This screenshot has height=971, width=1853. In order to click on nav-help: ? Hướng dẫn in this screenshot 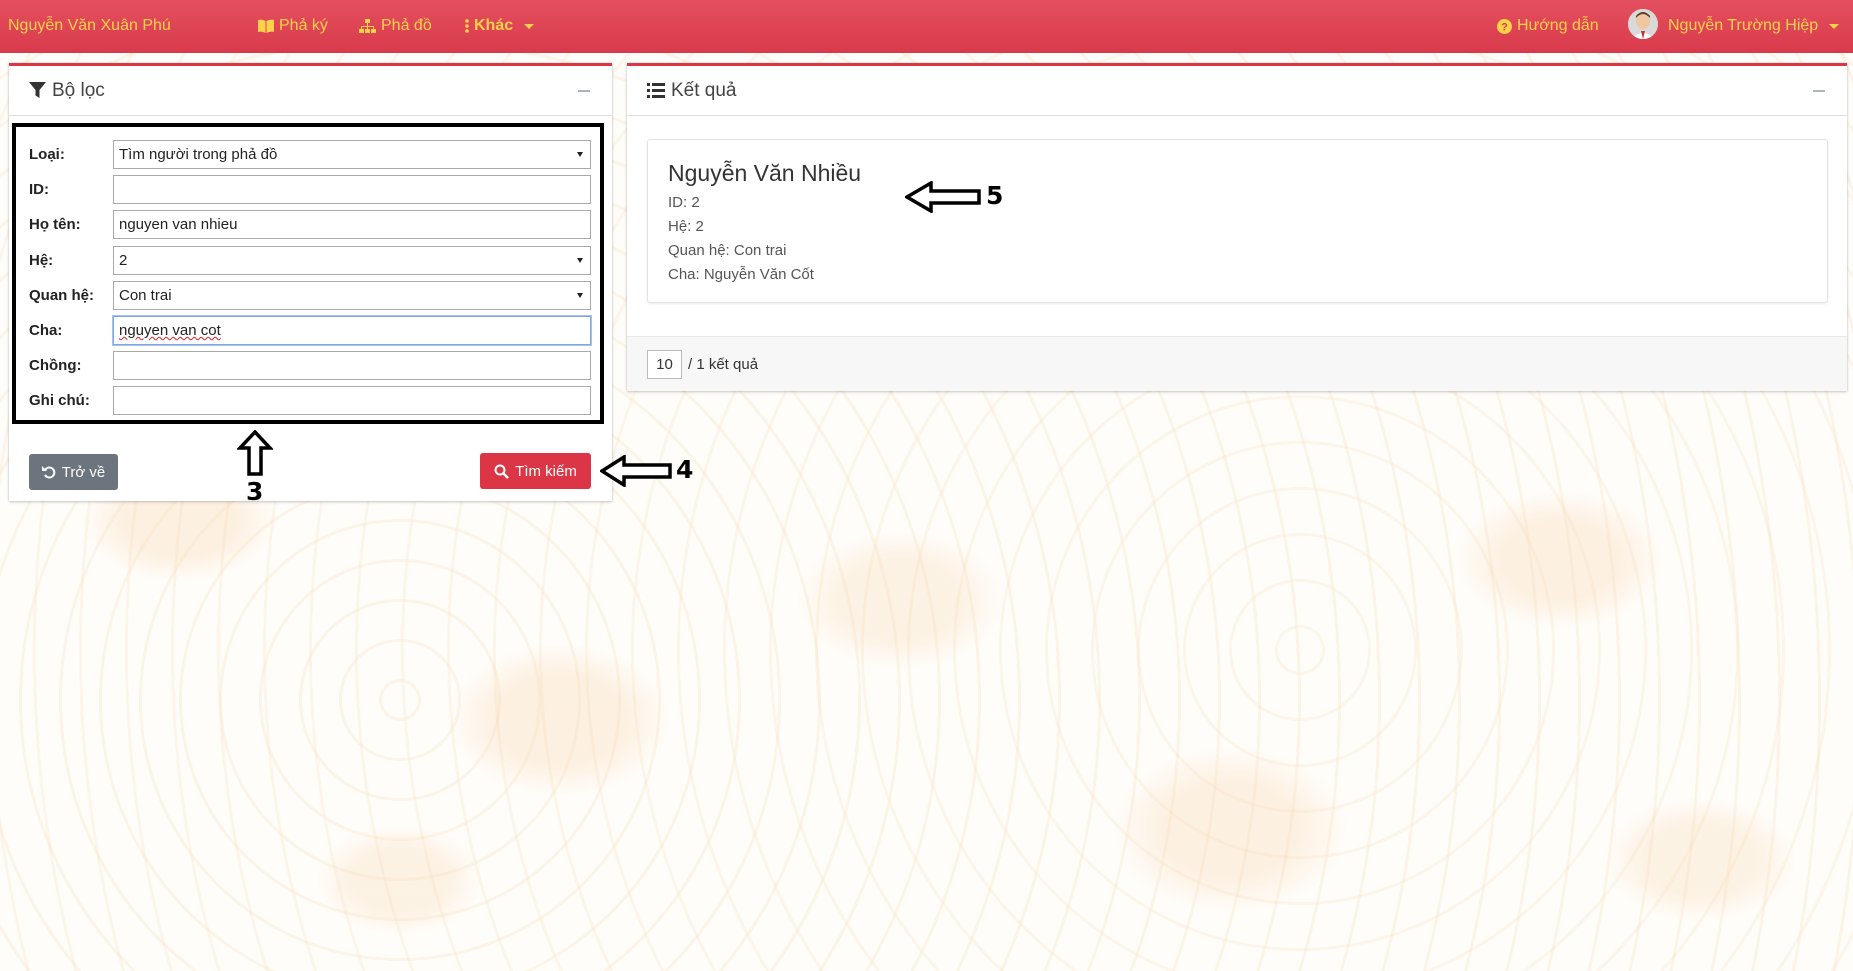, I will do `click(1548, 26)`.